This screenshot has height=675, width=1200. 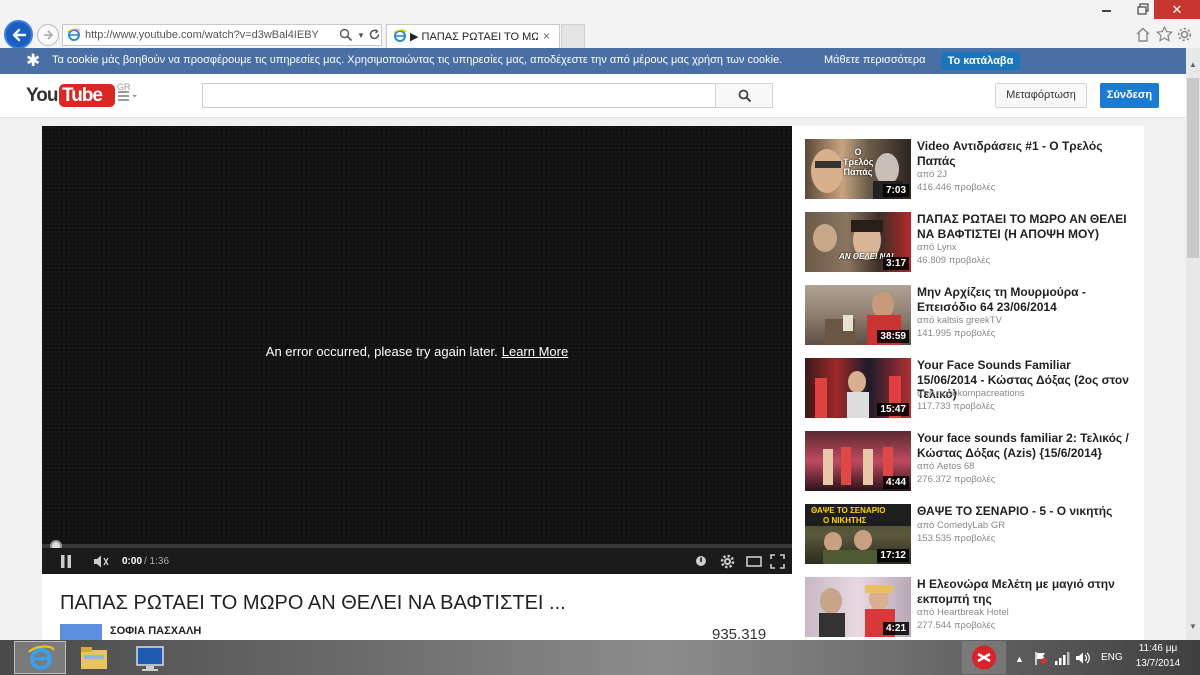 I want to click on tray-expand-icon: ▲, so click(x=1019, y=659).